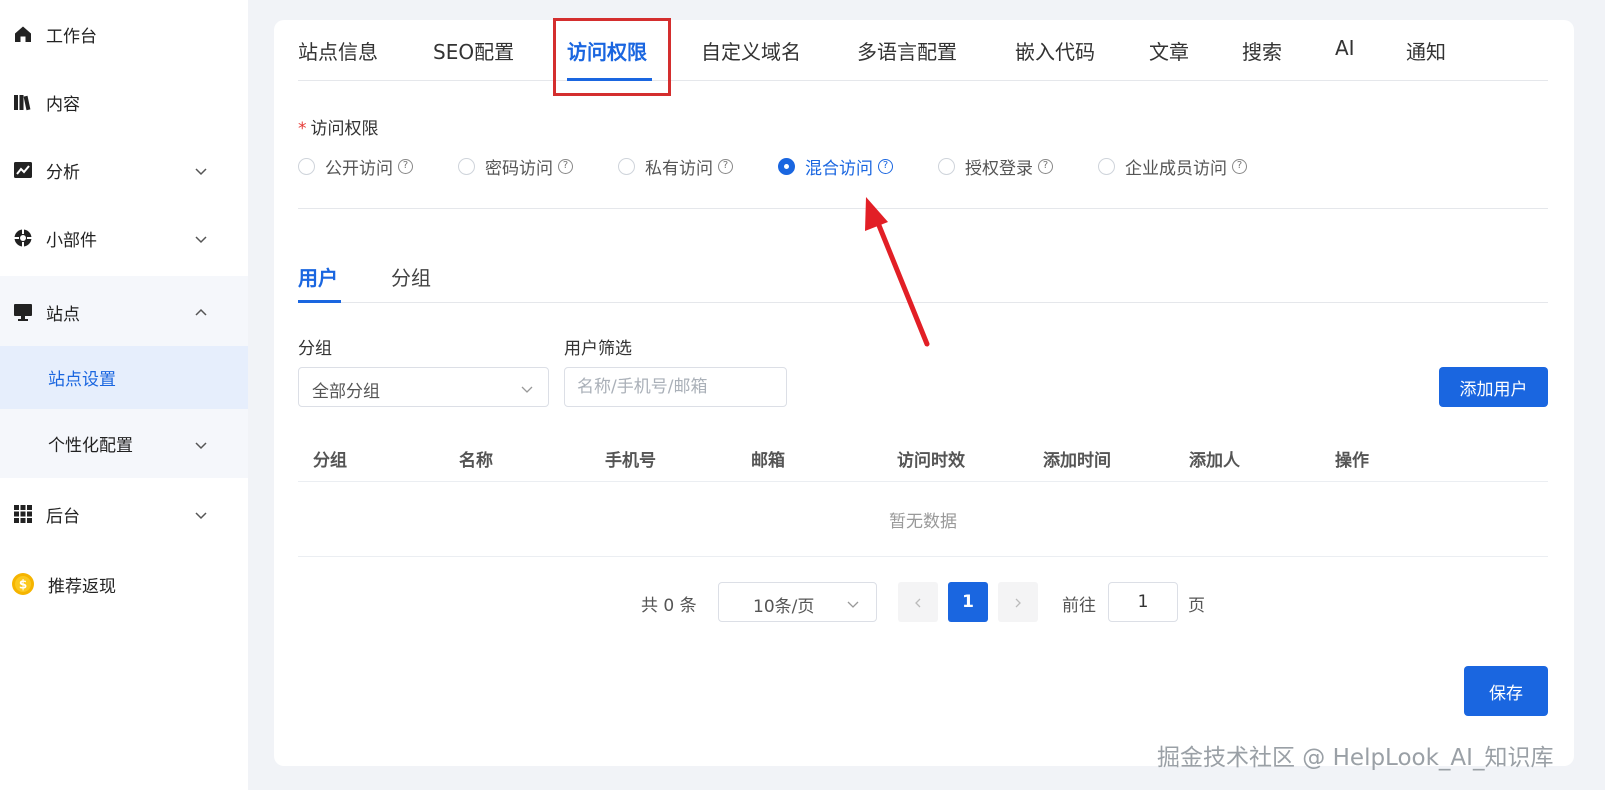 The image size is (1605, 790). I want to click on annotation-arrow-icon, so click(897, 272).